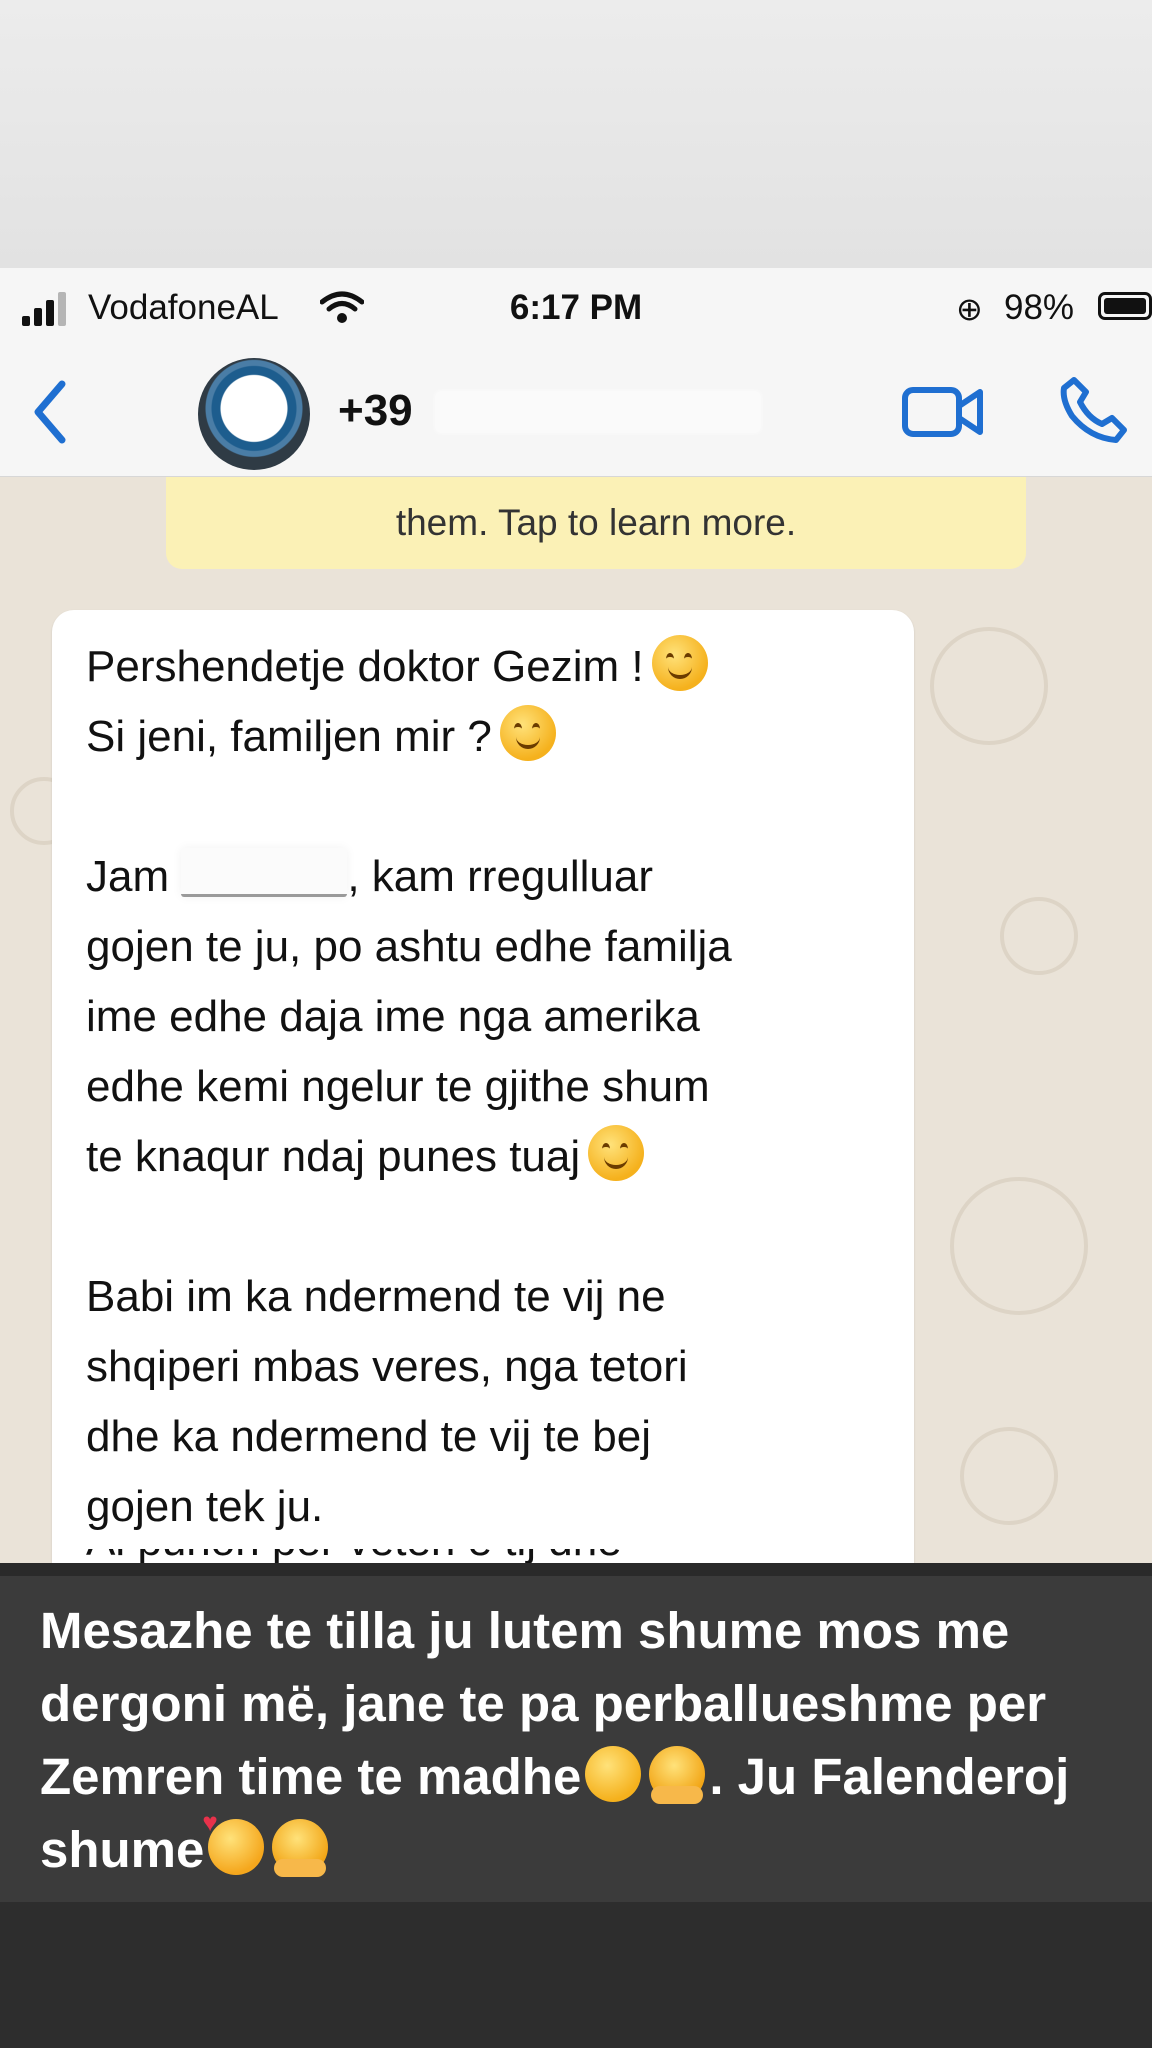 The image size is (1152, 2048). What do you see at coordinates (375, 411) in the screenshot?
I see `contact-name: +39` at bounding box center [375, 411].